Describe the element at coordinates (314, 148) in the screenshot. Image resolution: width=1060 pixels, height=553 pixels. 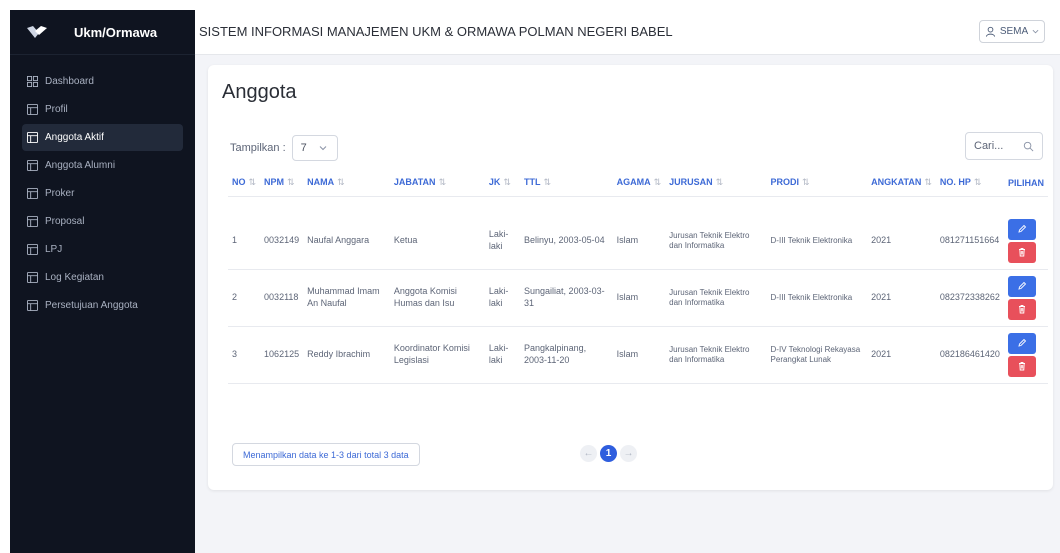
I see `page-length-select: 7` at that location.